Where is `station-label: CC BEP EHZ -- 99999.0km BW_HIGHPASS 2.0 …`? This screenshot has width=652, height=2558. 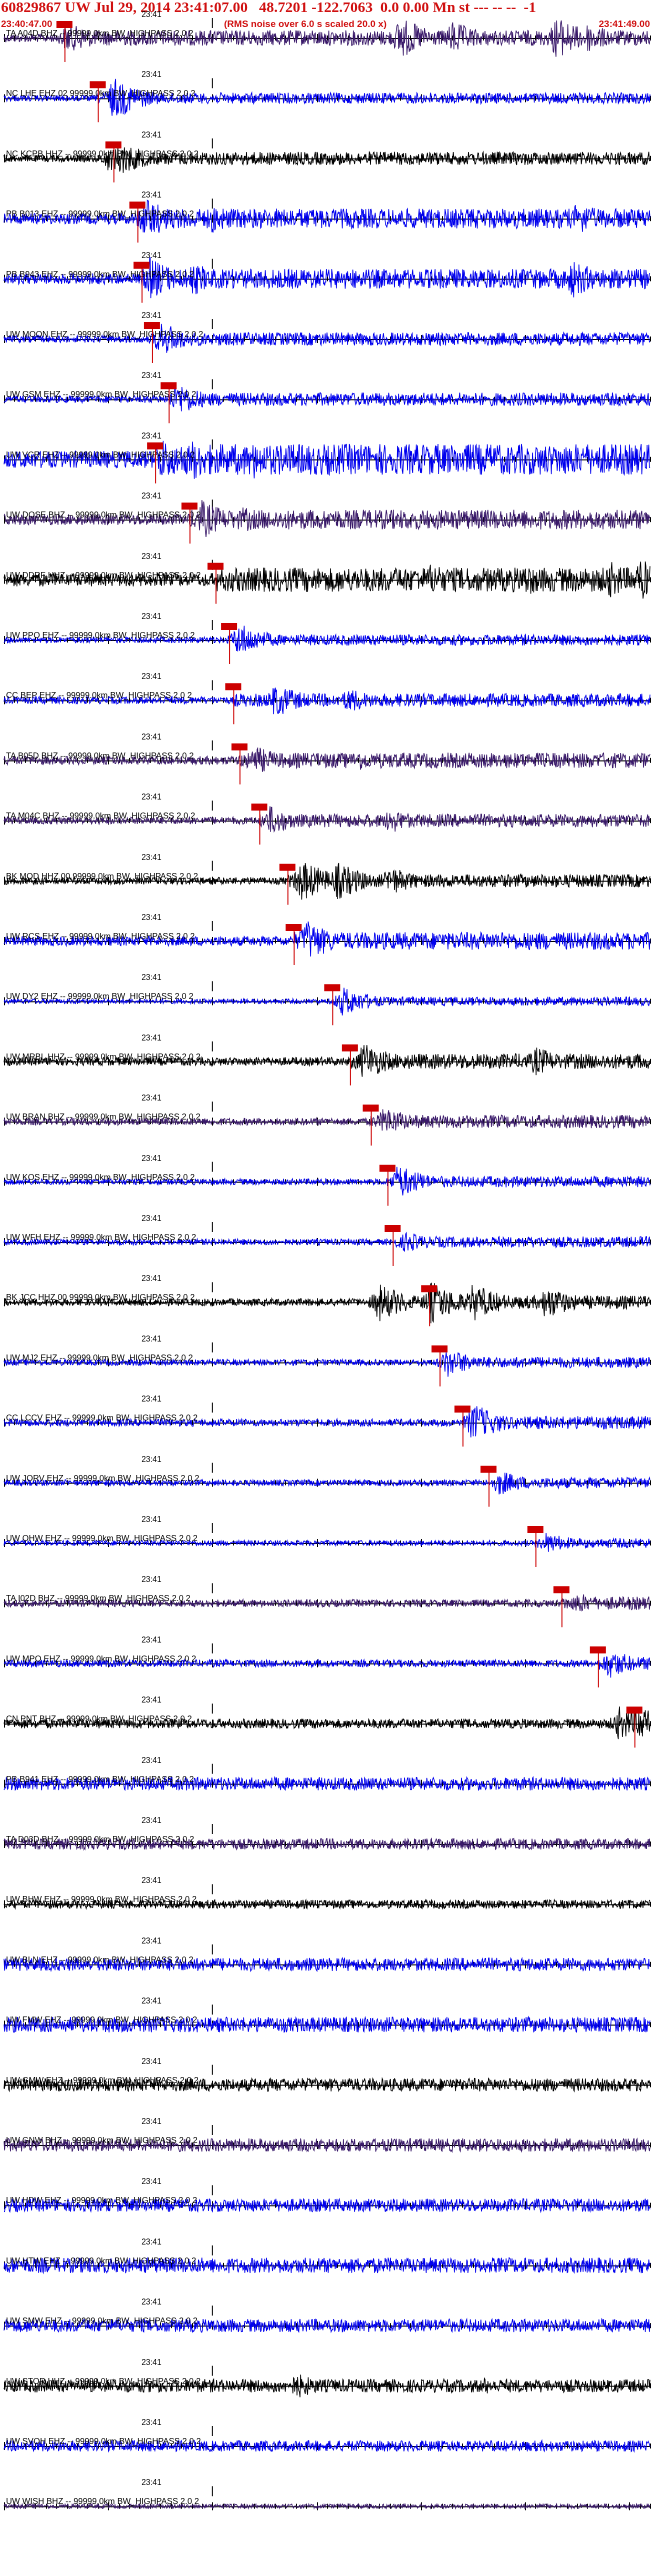
station-label: CC BEP EHZ -- 99999.0km BW_HIGHPASS 2.0 … is located at coordinates (99, 695).